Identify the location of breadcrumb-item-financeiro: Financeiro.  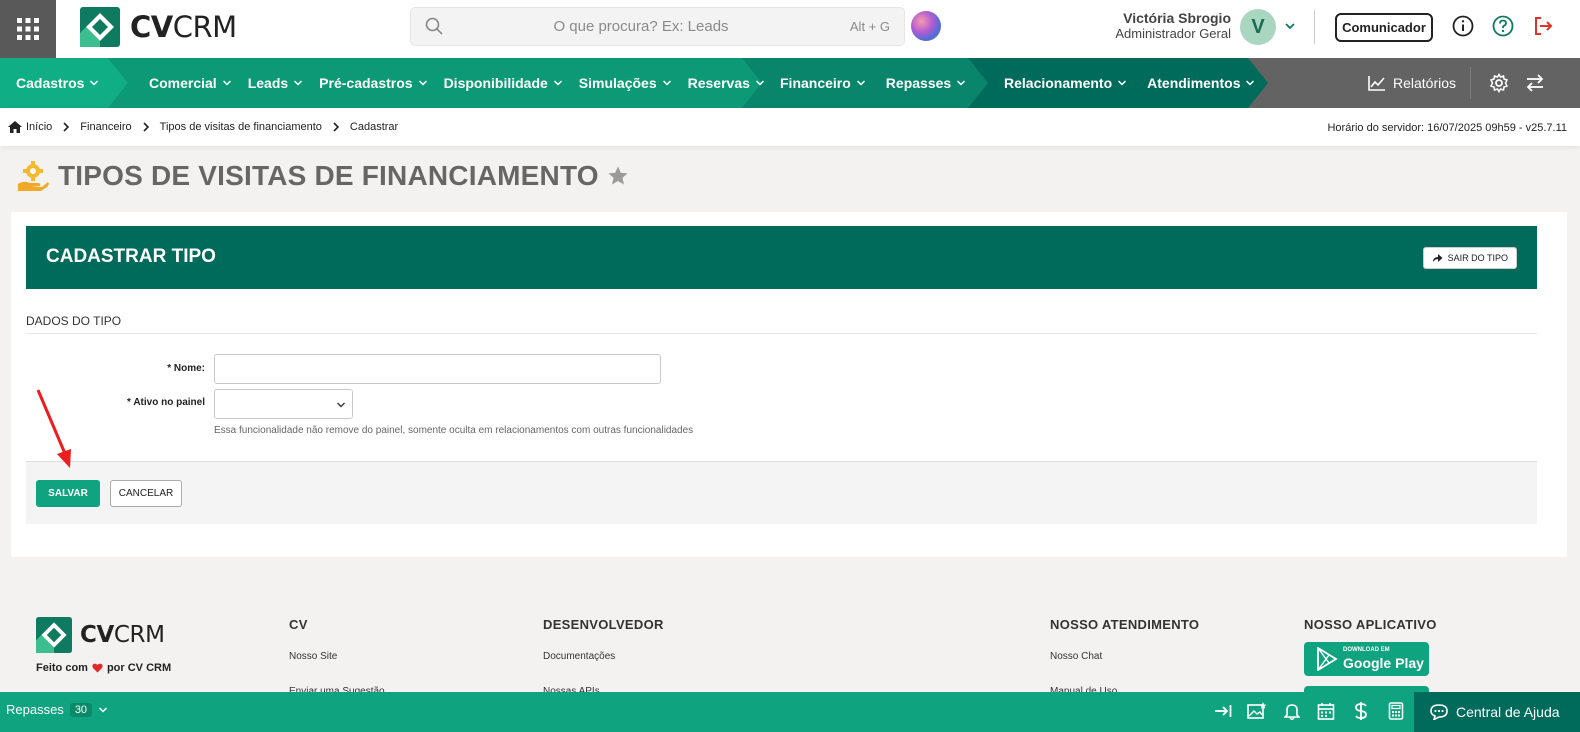
(105, 127).